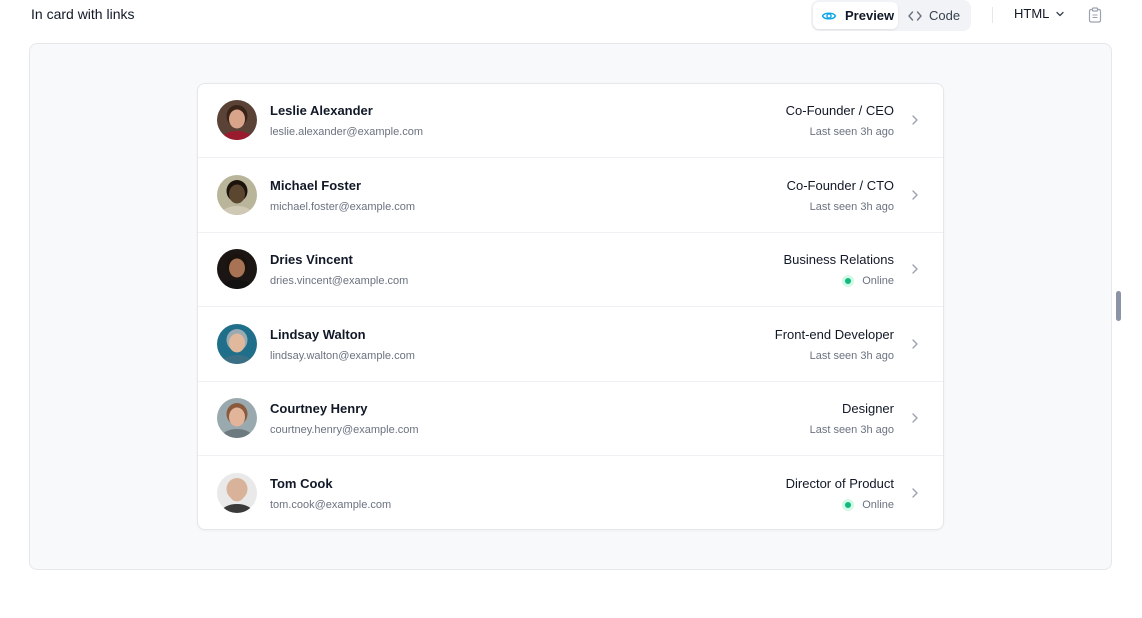 Image resolution: width=1142 pixels, height=618 pixels. What do you see at coordinates (571, 15) in the screenshot?
I see `example-header: In card with links Preview Code HTML` at bounding box center [571, 15].